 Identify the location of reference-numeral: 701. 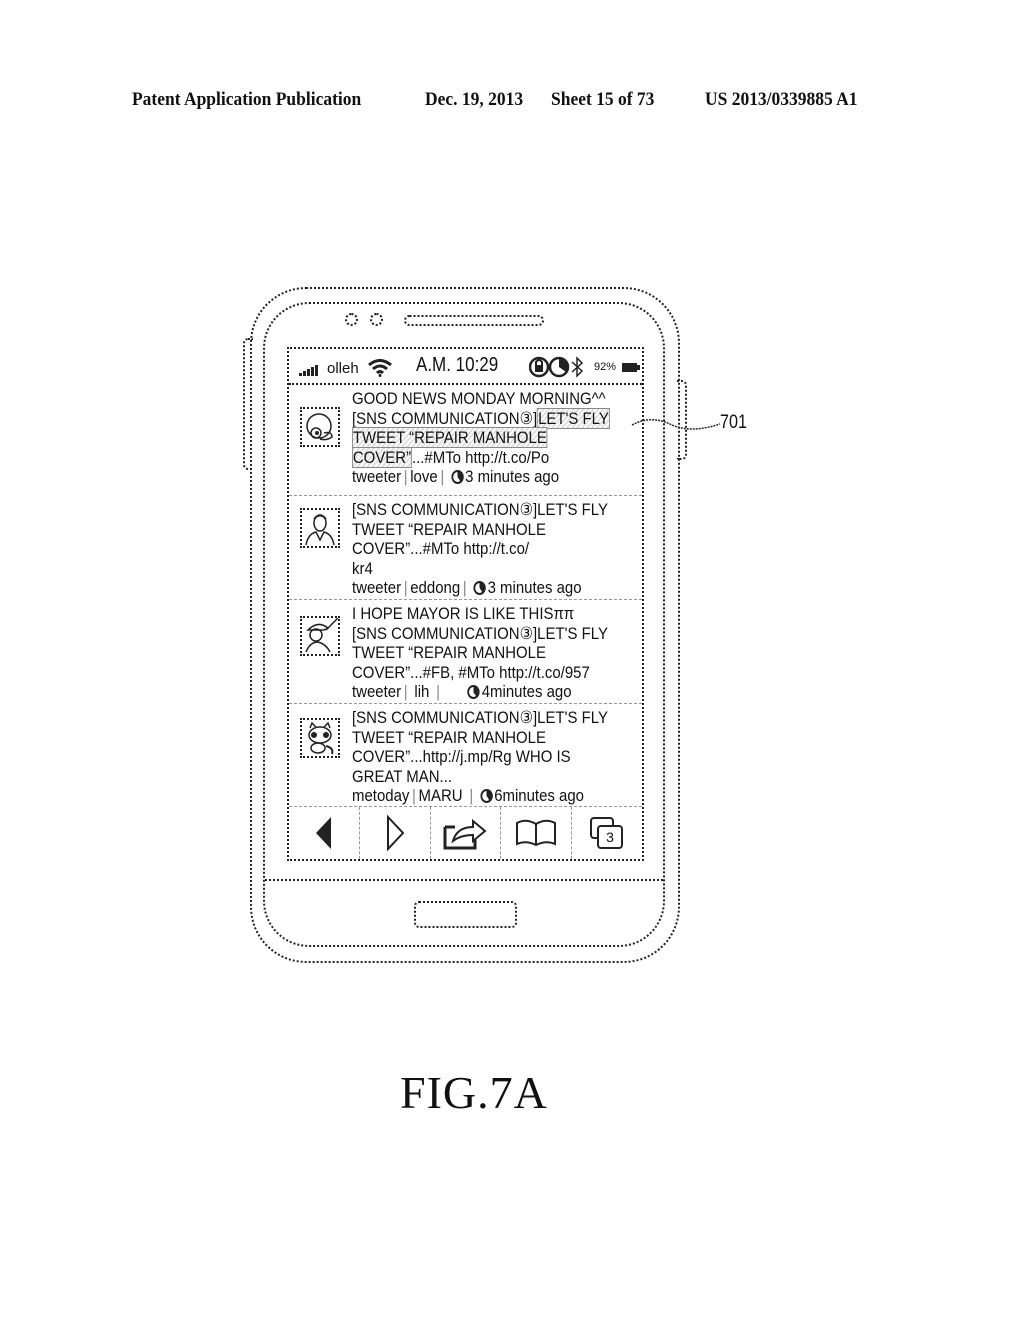
(733, 422).